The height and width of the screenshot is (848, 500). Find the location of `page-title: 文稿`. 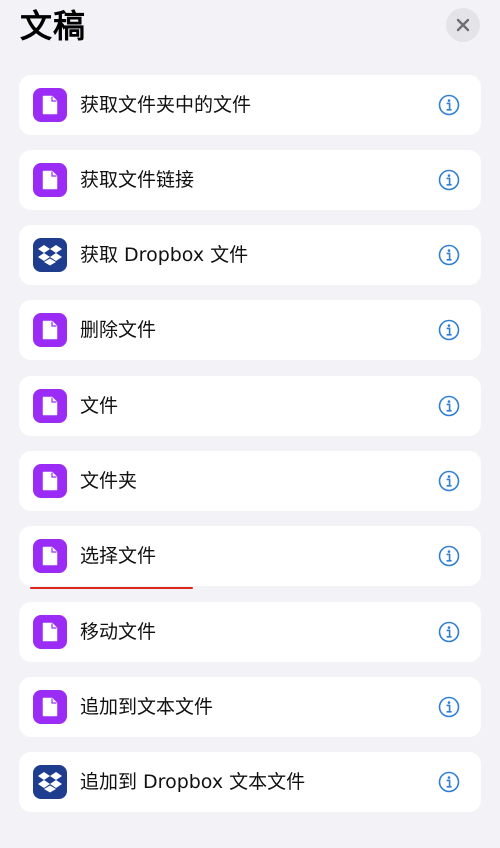

page-title: 文稿 is located at coordinates (53, 26).